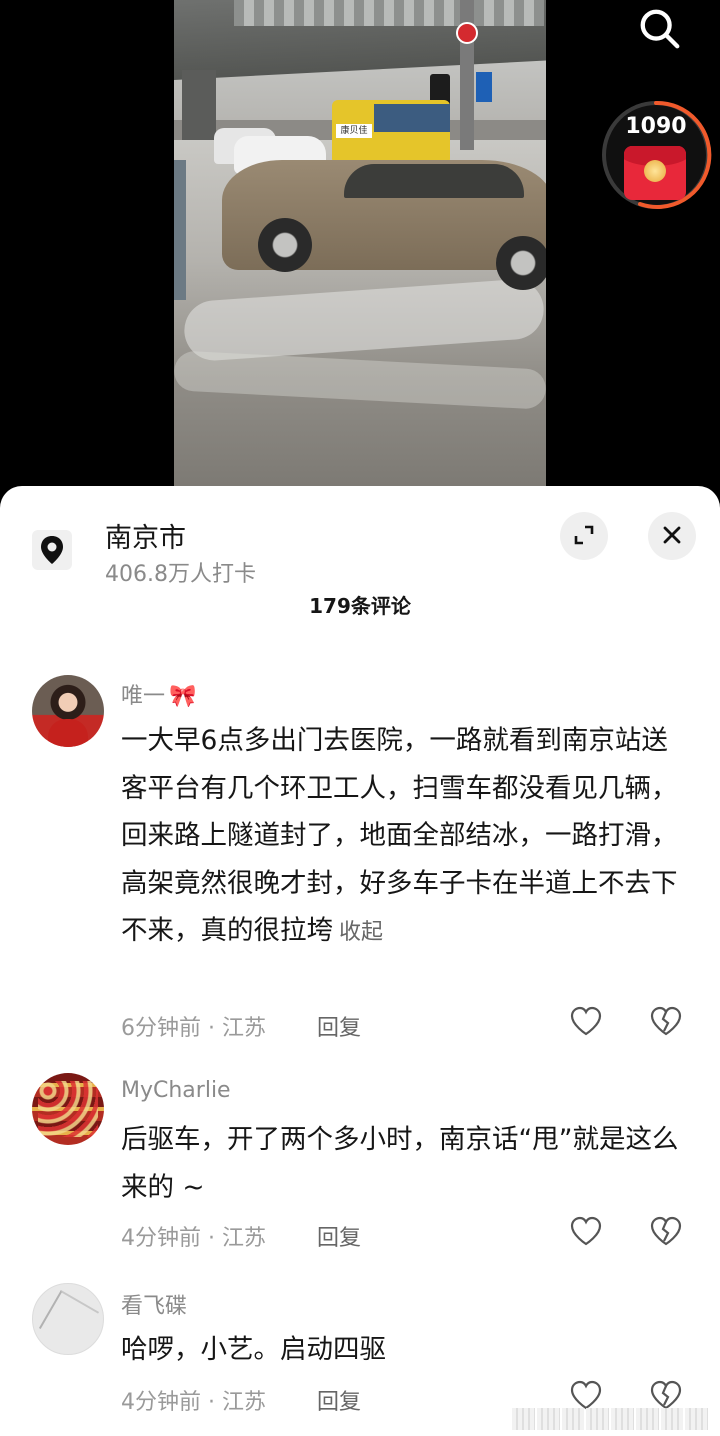 The height and width of the screenshot is (1436, 720). I want to click on expand-icon, so click(584, 536).